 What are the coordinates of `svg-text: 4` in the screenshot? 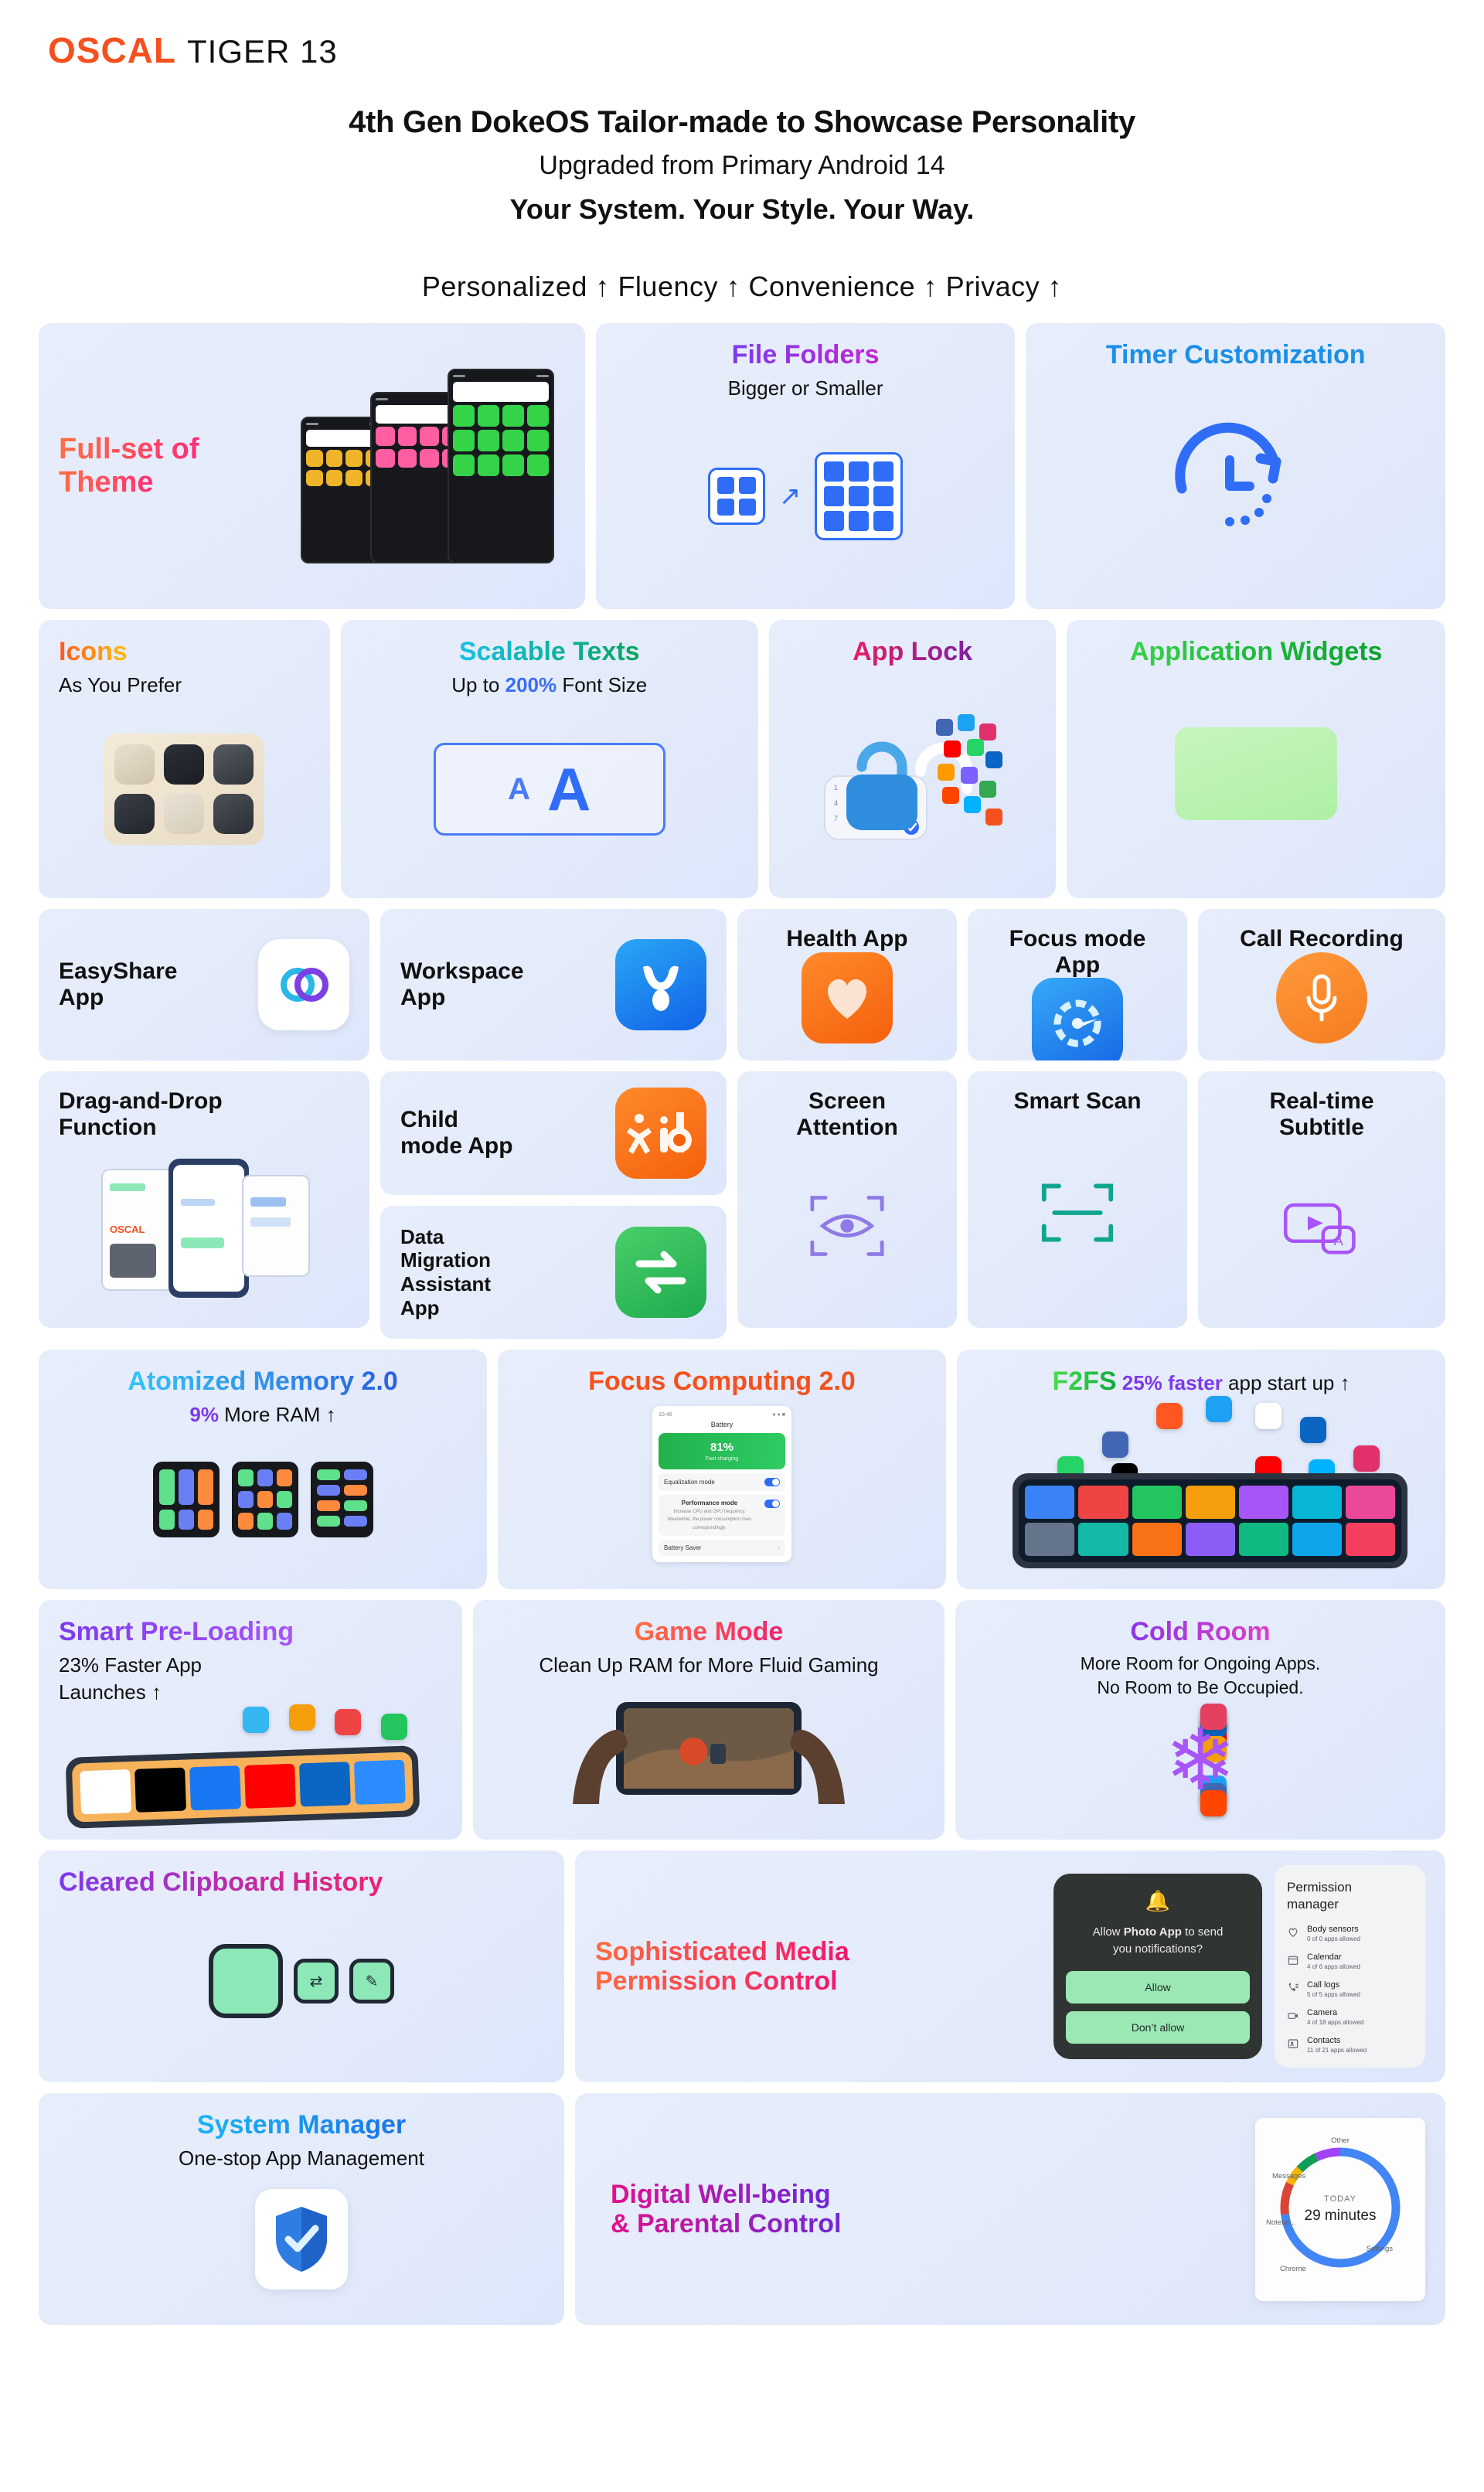 It's located at (836, 803).